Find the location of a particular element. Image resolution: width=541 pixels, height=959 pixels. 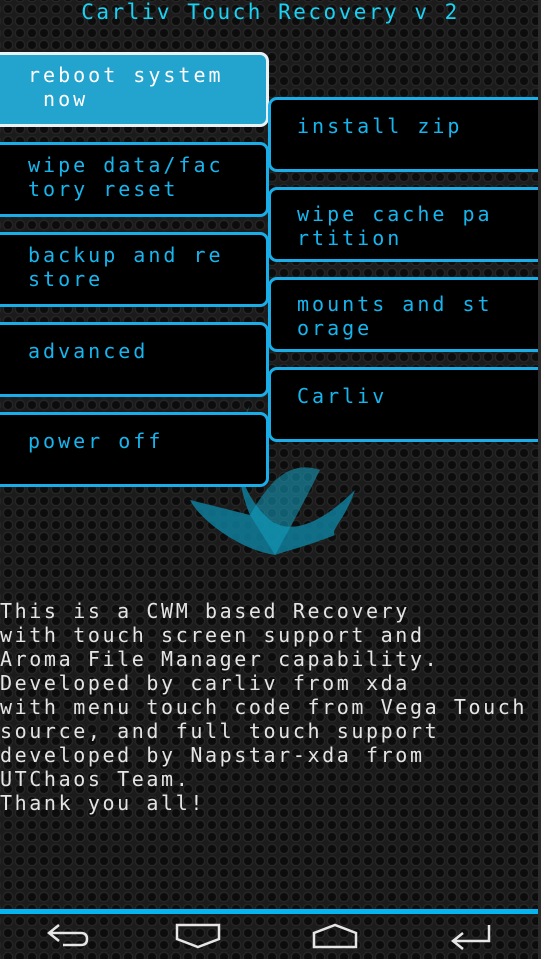

power-off-button: power off is located at coordinates (134, 449).